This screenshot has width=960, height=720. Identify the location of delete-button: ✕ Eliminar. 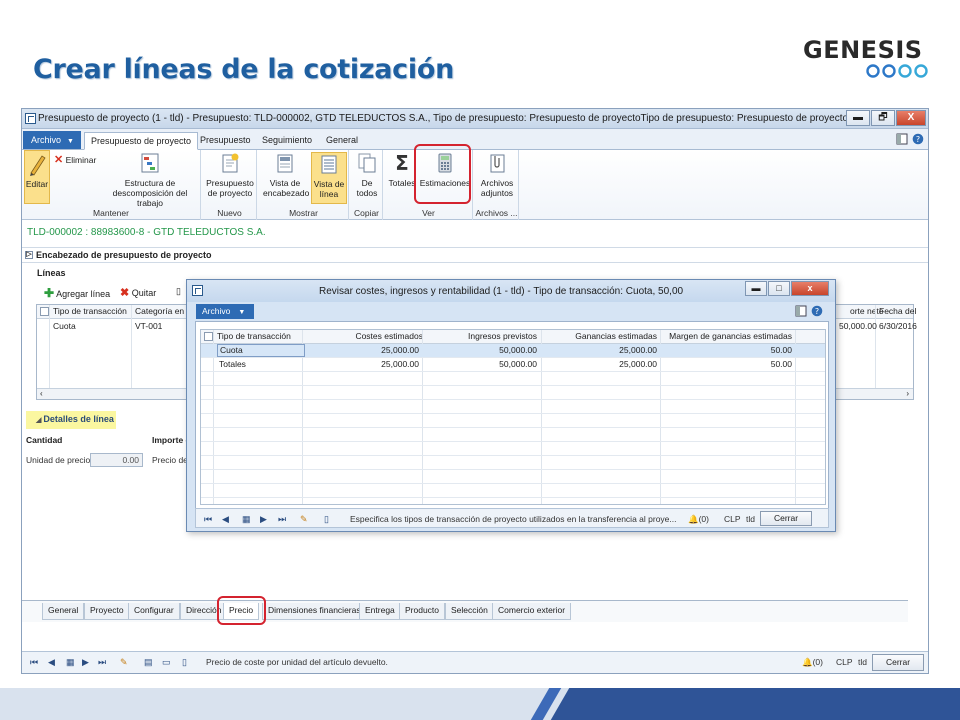
(75, 159).